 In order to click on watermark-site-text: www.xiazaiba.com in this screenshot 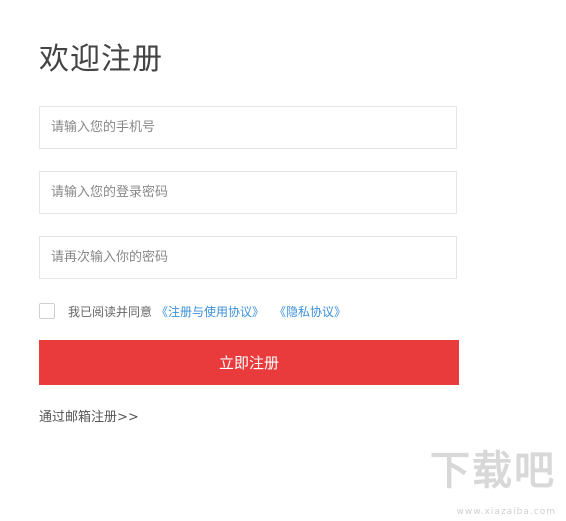, I will do `click(506, 512)`.